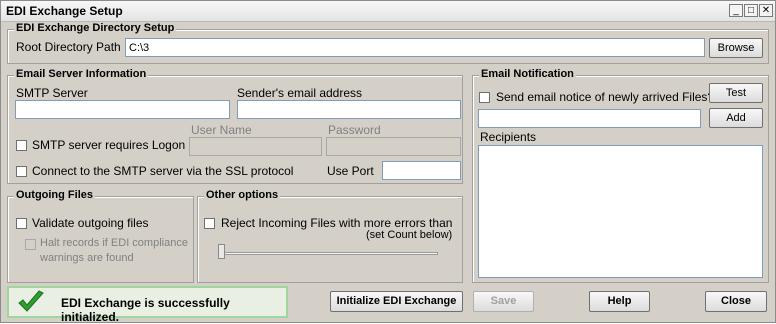 The width and height of the screenshot is (776, 324). I want to click on recipients-label: Recipients, so click(508, 137).